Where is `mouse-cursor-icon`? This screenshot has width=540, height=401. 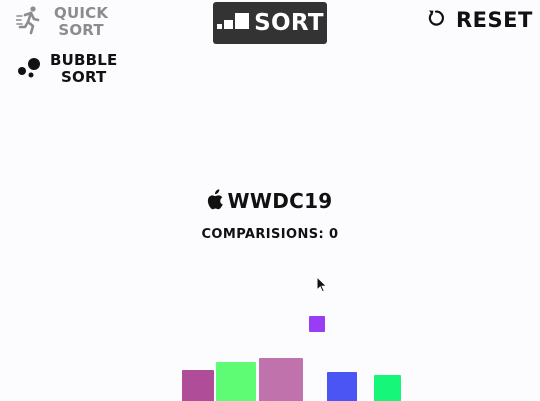
mouse-cursor-icon is located at coordinates (322, 286).